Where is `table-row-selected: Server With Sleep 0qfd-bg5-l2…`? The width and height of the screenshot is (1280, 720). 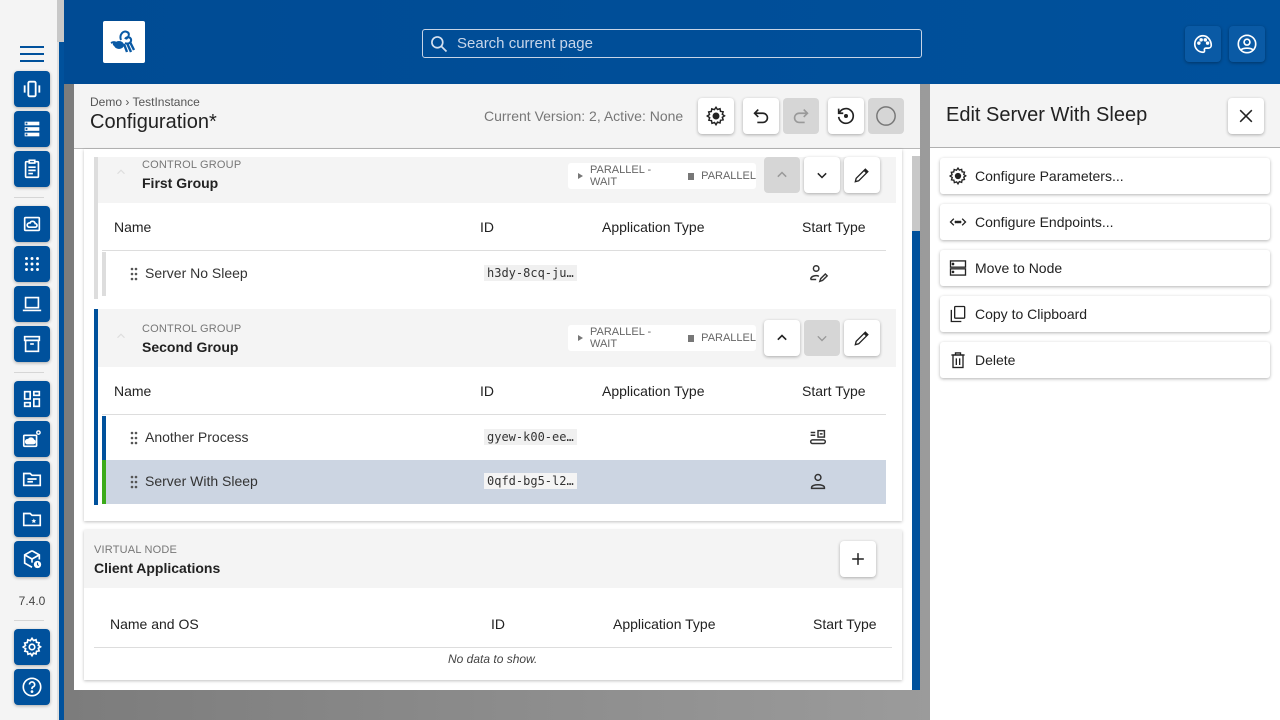 table-row-selected: Server With Sleep 0qfd-bg5-l2… is located at coordinates (494, 482).